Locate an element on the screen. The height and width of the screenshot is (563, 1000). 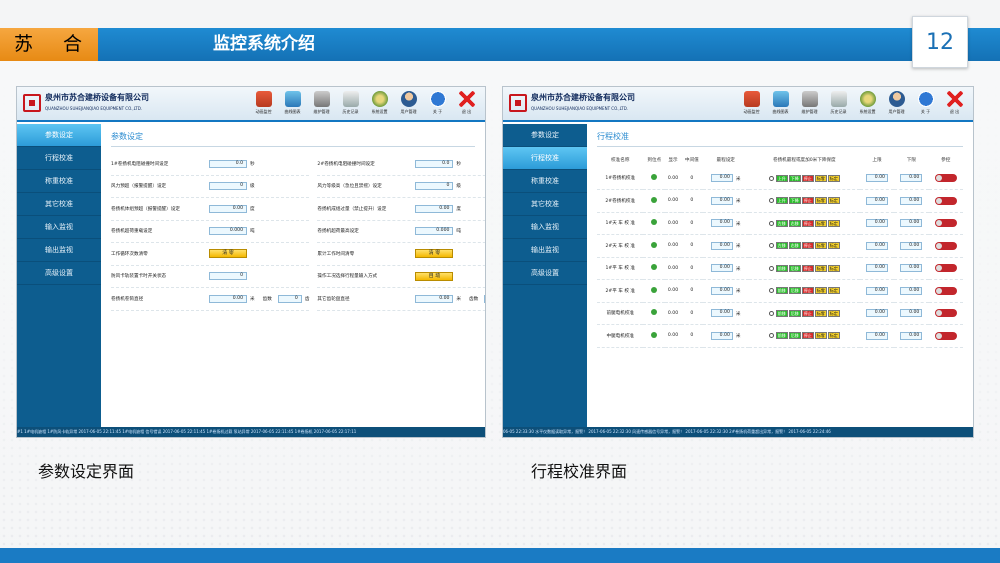
control-button: 下降 is located at coordinates (794, 178).